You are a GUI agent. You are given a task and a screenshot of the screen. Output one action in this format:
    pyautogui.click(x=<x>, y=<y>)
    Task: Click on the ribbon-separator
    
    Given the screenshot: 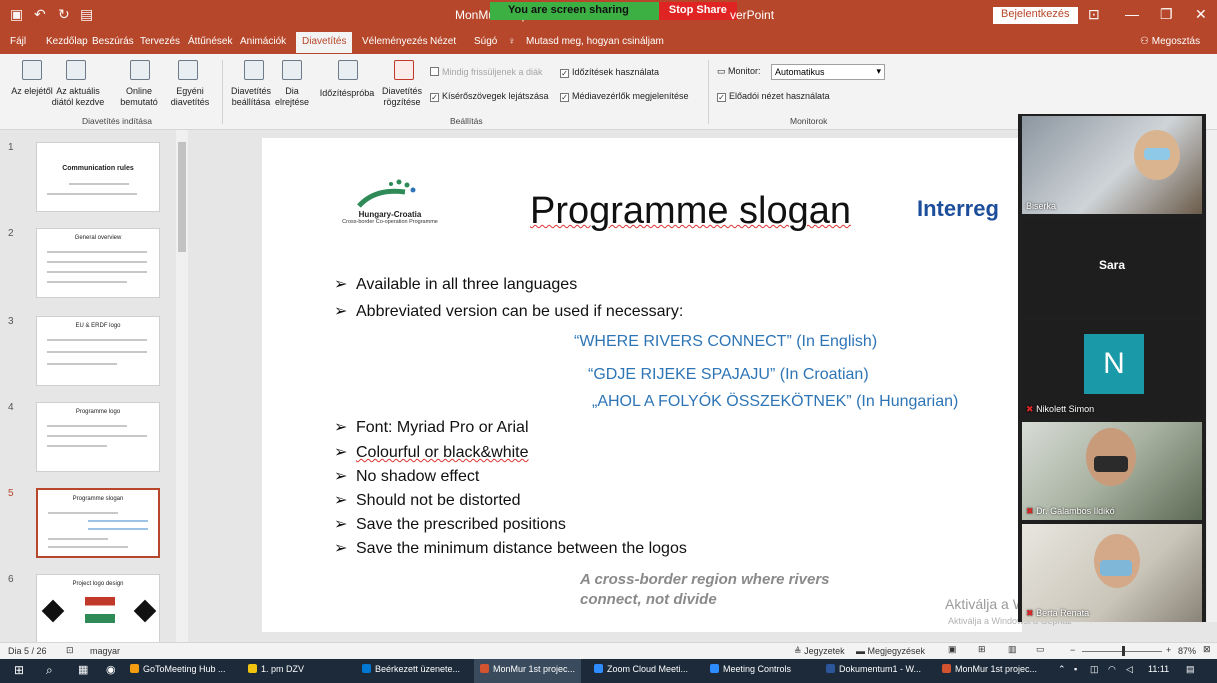 What is the action you would take?
    pyautogui.click(x=708, y=92)
    